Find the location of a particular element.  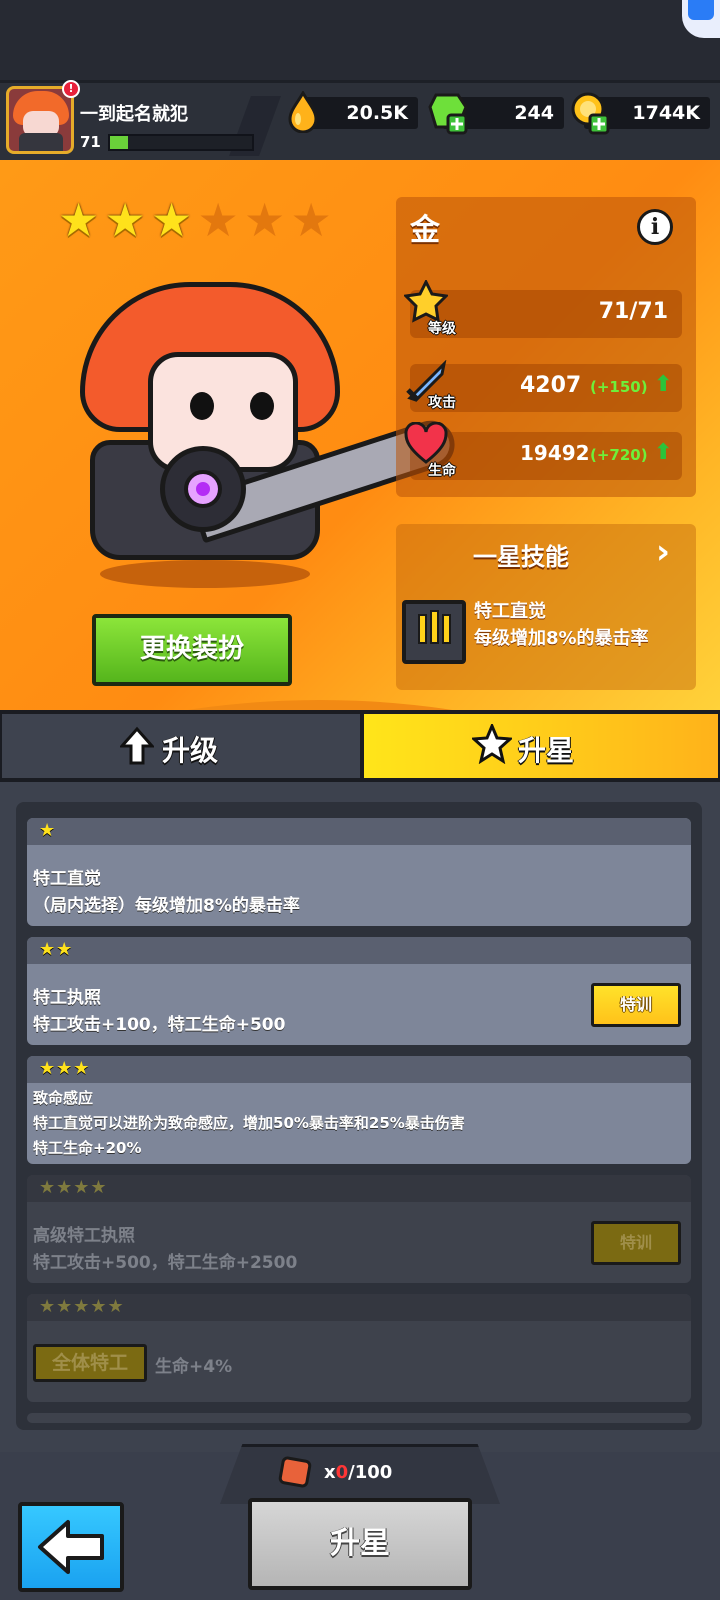

player-level: 71 is located at coordinates (90, 142).